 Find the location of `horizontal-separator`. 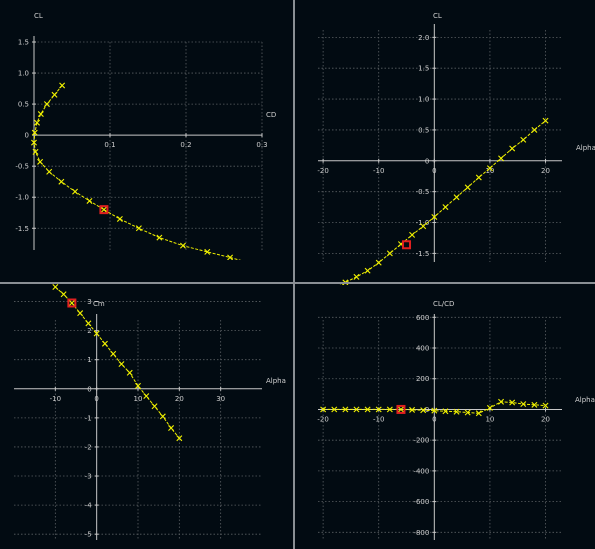

horizontal-separator is located at coordinates (297, 283).